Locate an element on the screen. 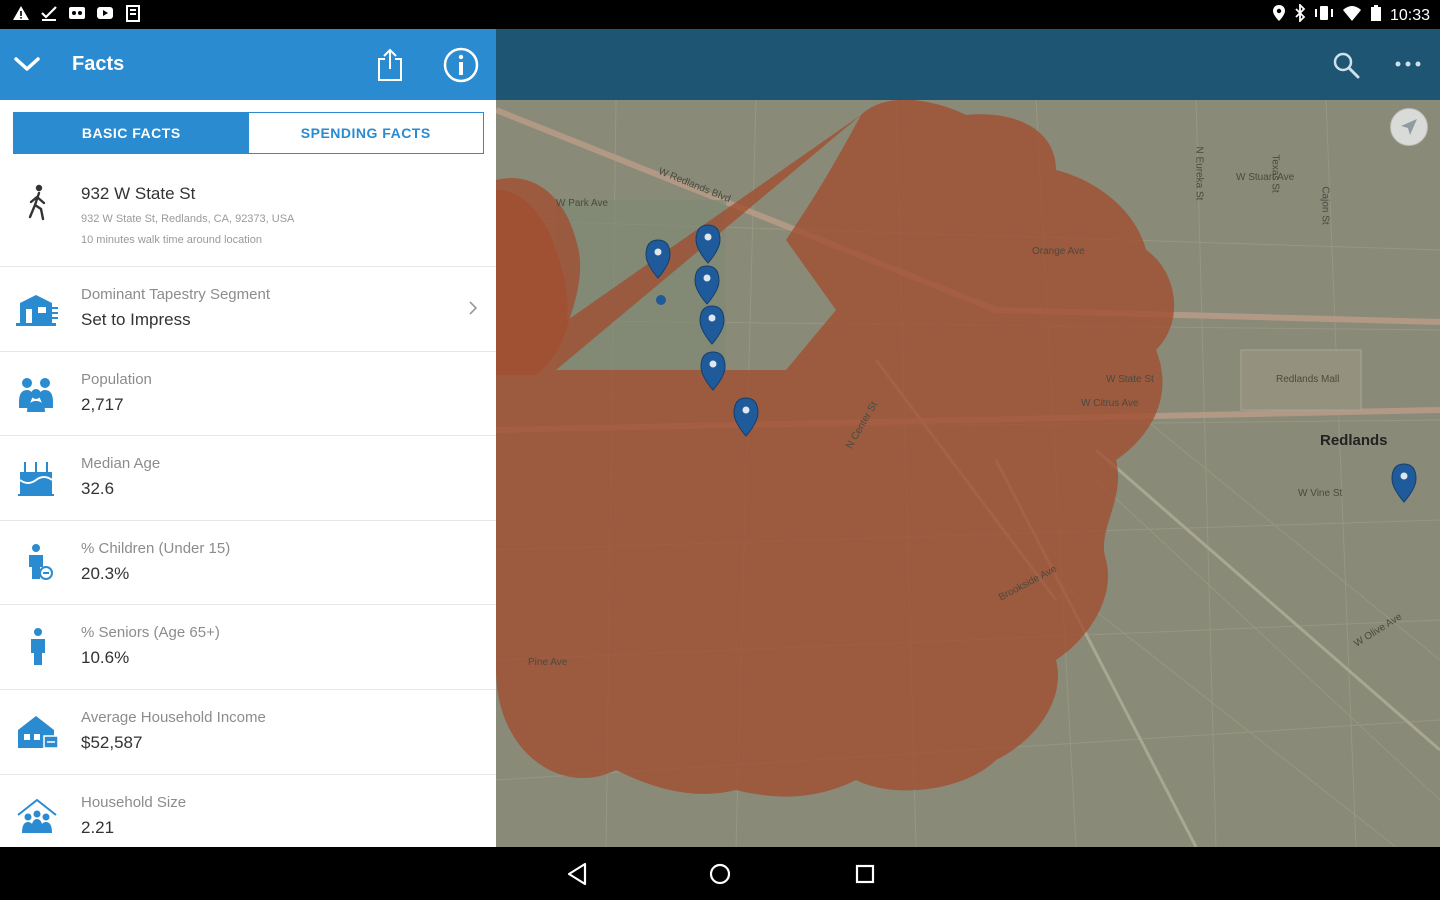 The image size is (1440, 900). fact-row-seniors: % Seniors (Age 65+) 10.6% is located at coordinates (248, 647).